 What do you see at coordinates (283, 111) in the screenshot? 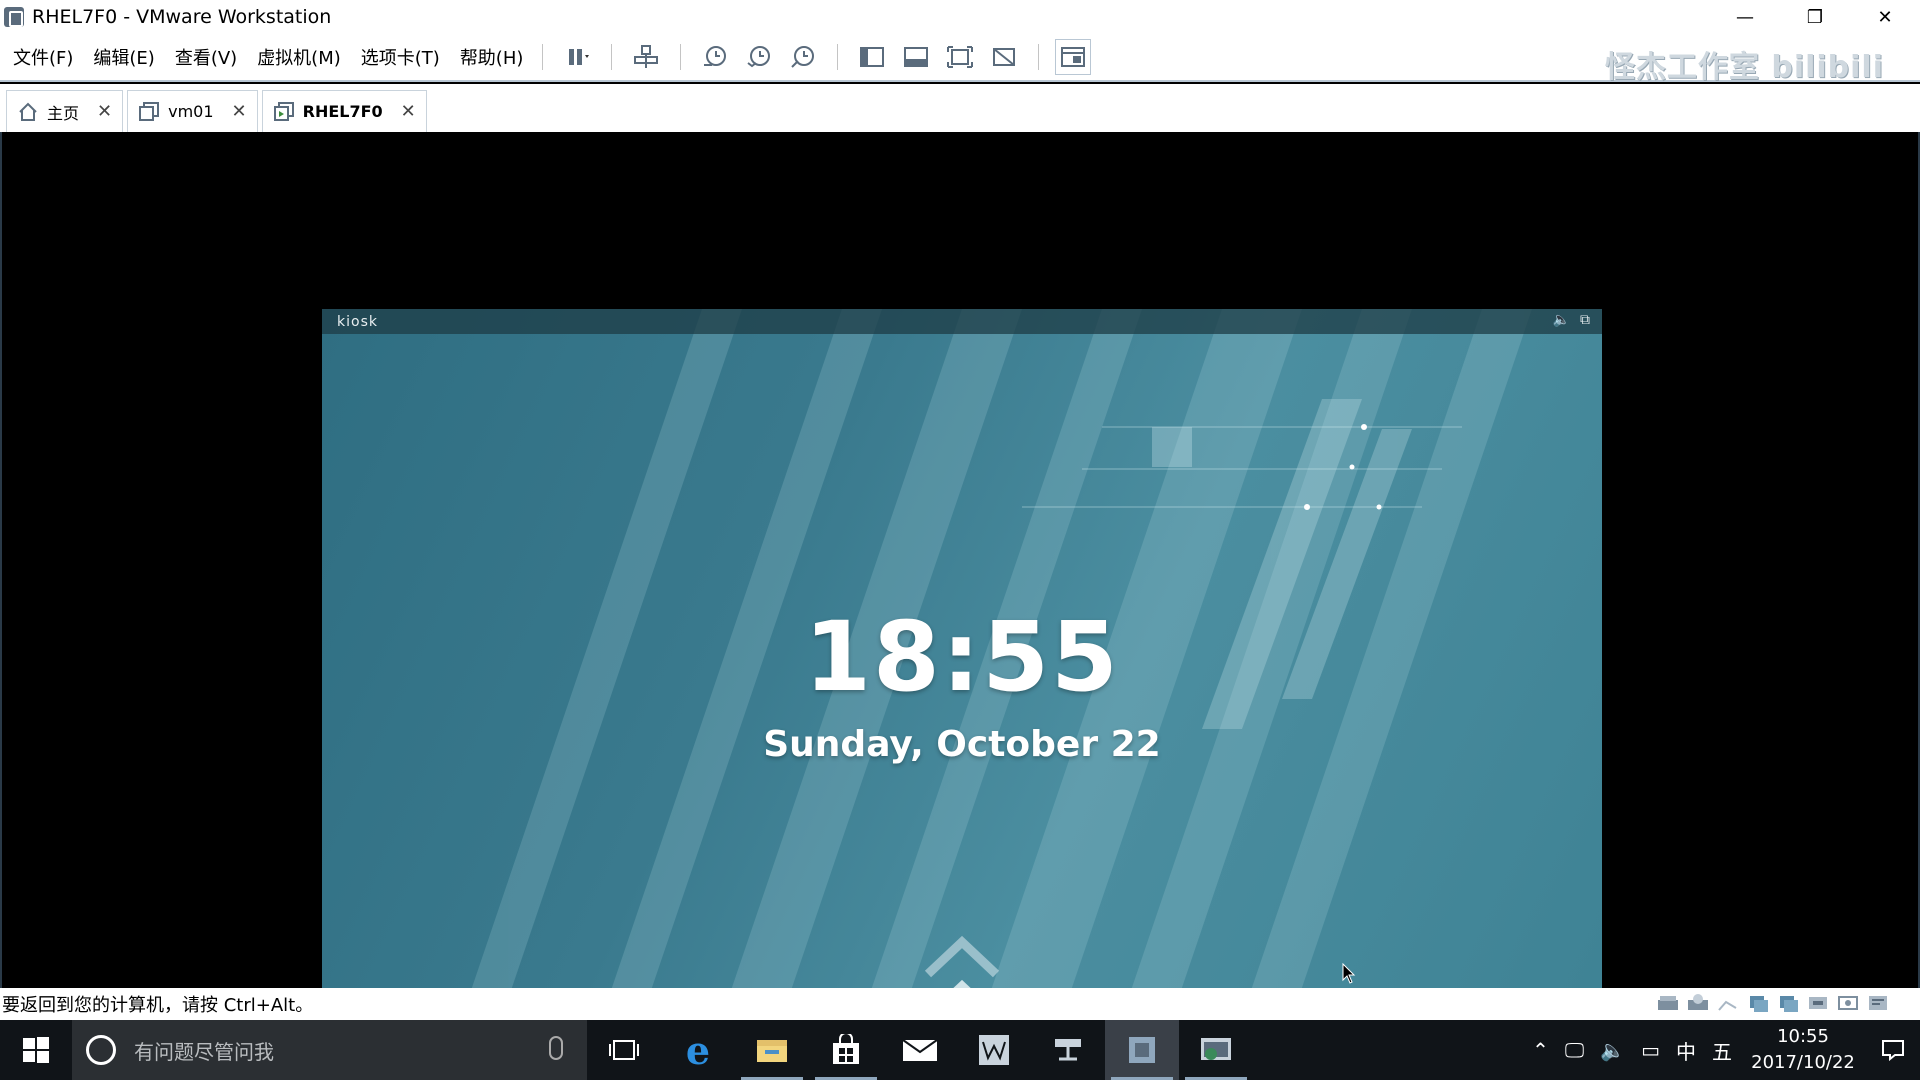
I see `vm-running-icon` at bounding box center [283, 111].